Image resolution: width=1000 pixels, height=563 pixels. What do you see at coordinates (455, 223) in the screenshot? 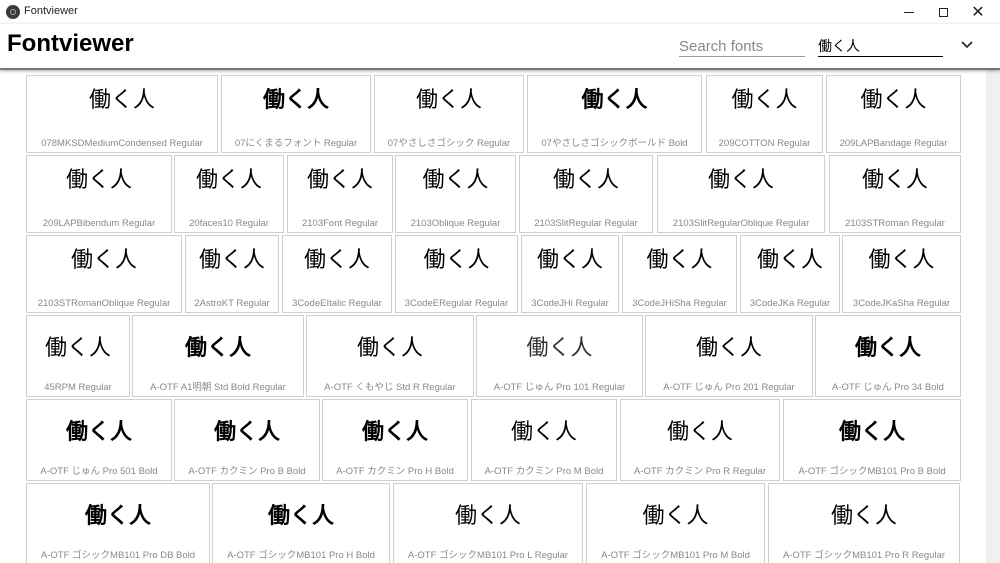
I see `font-name-label: 2103Oblique Regular` at bounding box center [455, 223].